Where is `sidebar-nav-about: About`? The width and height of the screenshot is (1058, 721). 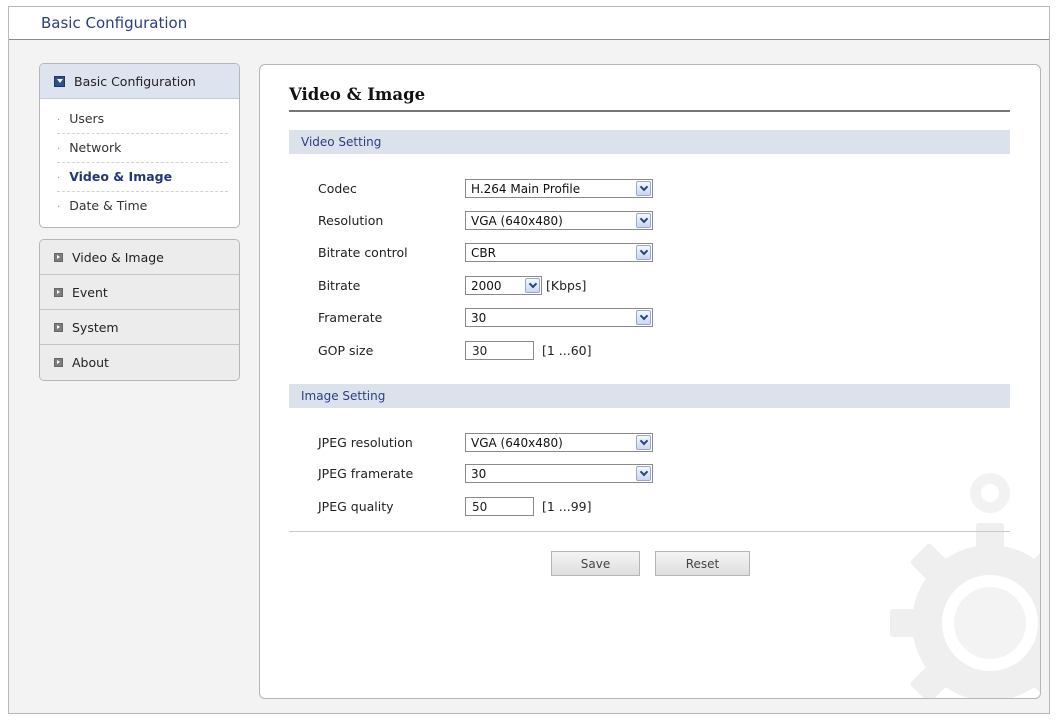
sidebar-nav-about: About is located at coordinates (139, 362).